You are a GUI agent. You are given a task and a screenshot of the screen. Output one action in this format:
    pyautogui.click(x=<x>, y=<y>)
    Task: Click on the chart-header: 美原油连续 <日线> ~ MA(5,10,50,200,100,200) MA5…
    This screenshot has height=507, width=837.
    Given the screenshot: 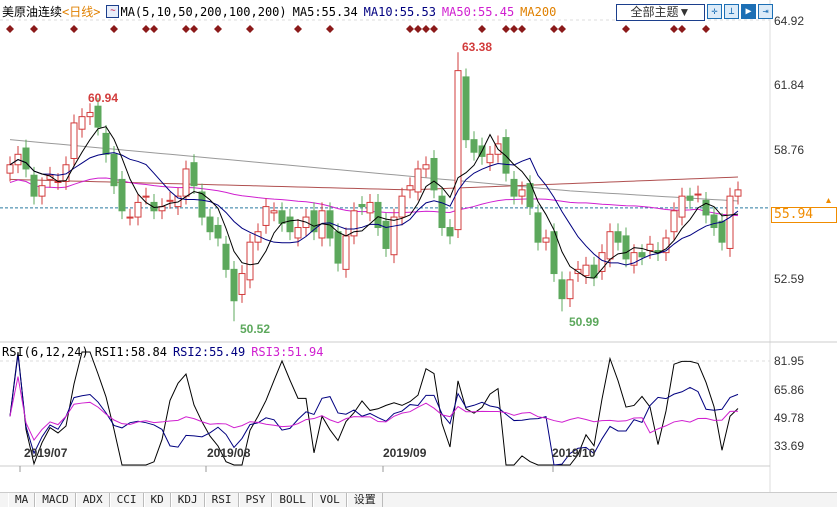 What is the action you would take?
    pyautogui.click(x=279, y=11)
    